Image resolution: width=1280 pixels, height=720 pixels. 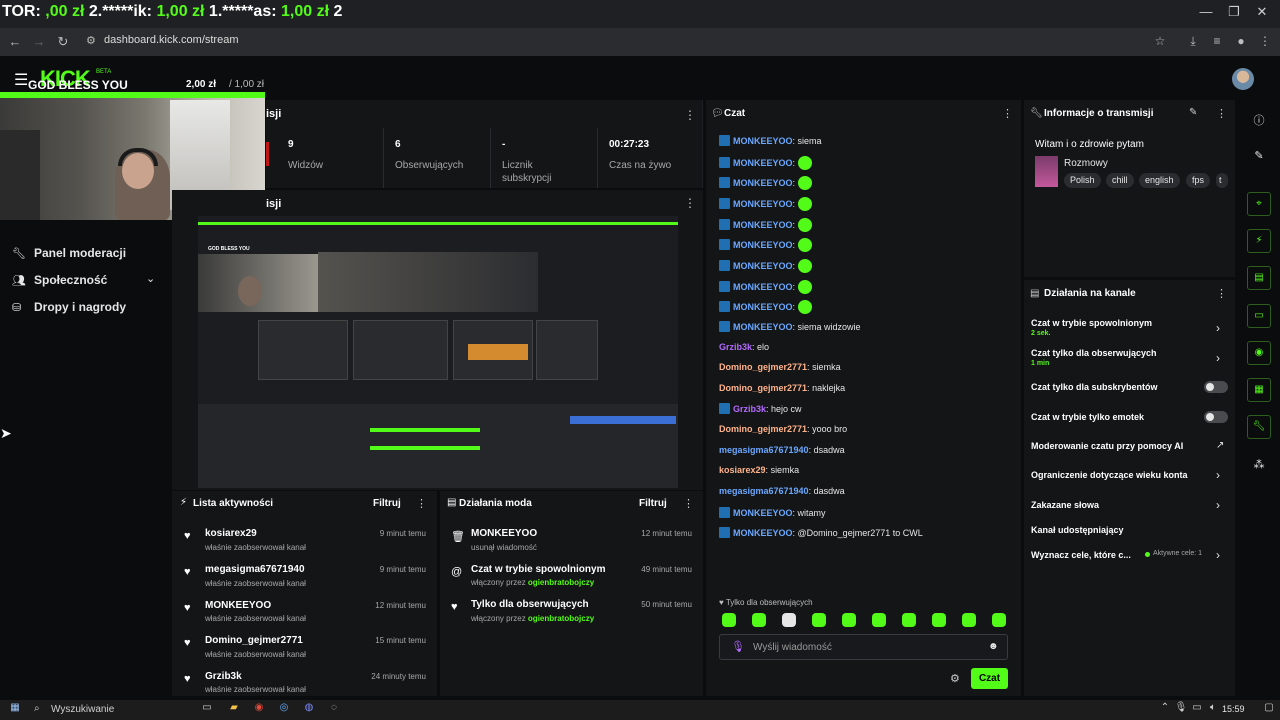 I want to click on setting-ai-moderation: Moderowanie czatu przy pomocy AI, so click(x=1107, y=446).